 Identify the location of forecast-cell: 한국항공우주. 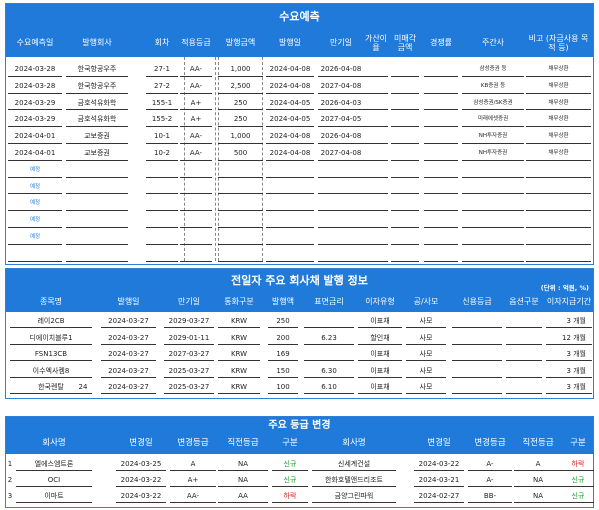
(97, 87).